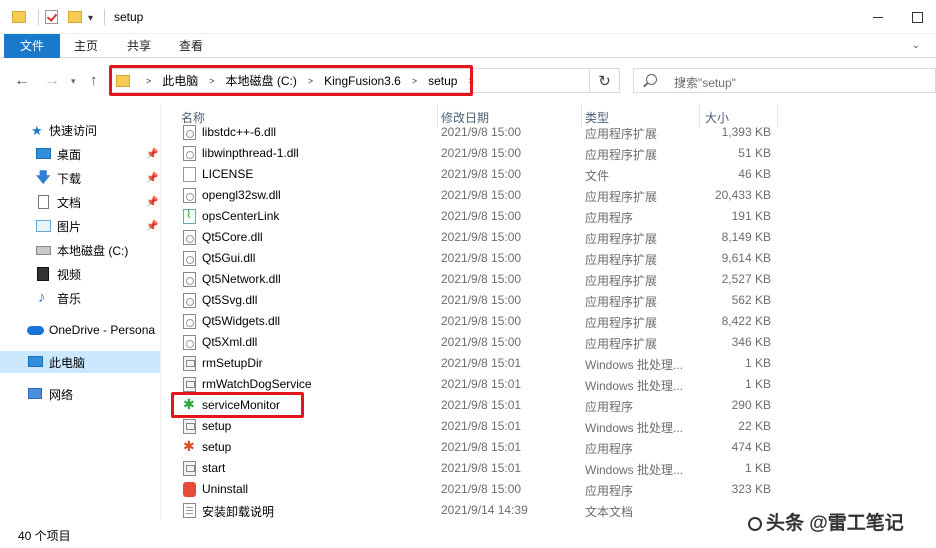  Describe the element at coordinates (43, 226) in the screenshot. I see `pictures-icon` at that location.